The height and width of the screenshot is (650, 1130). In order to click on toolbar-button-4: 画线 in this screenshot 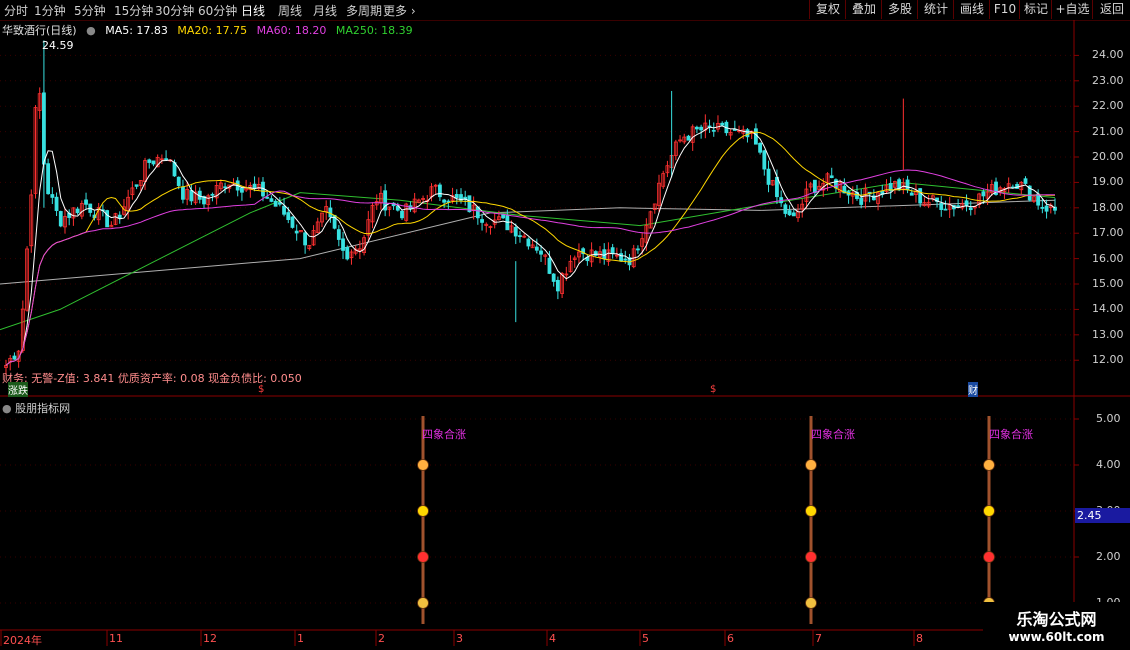, I will do `click(971, 9)`.